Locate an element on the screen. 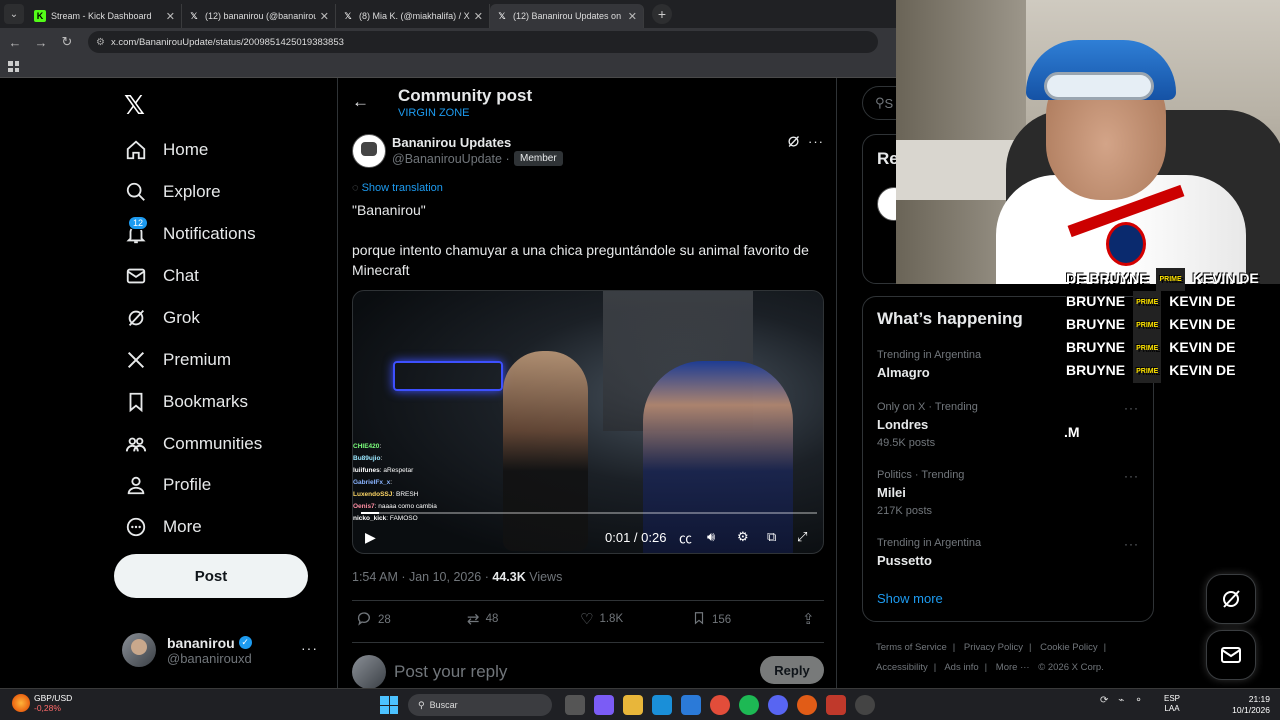 Image resolution: width=1280 pixels, height=720 pixels. reply-input: Post your reply is located at coordinates (450, 672).